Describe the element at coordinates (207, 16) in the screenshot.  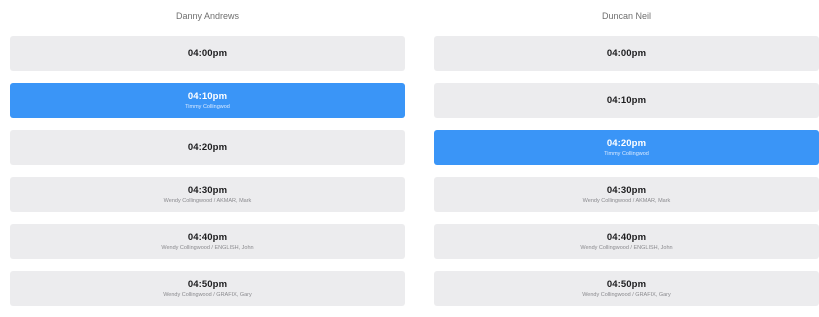
I see `column-header: Danny Andrews` at that location.